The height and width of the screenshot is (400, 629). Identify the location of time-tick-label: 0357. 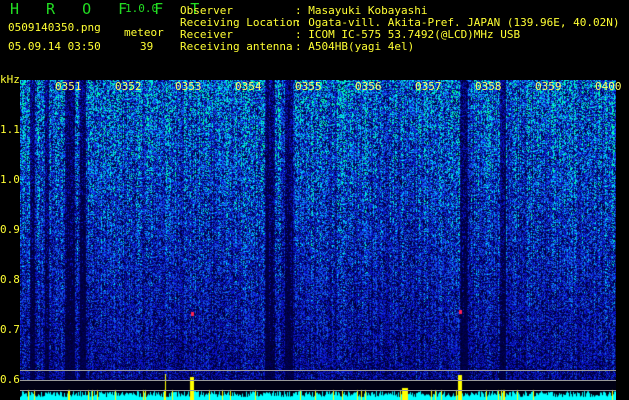
(428, 86).